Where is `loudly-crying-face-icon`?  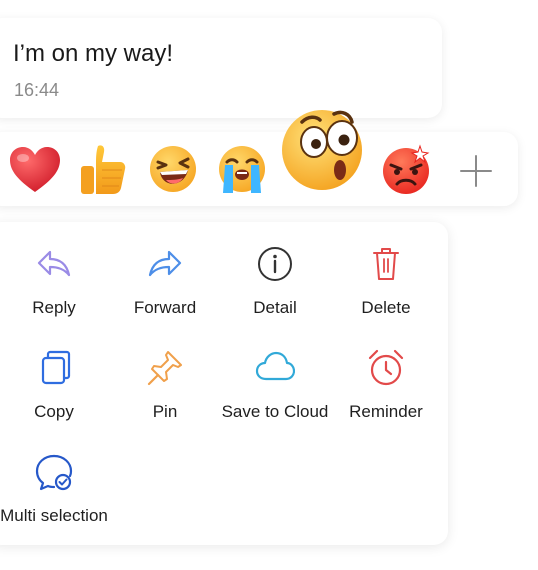 loudly-crying-face-icon is located at coordinates (242, 169).